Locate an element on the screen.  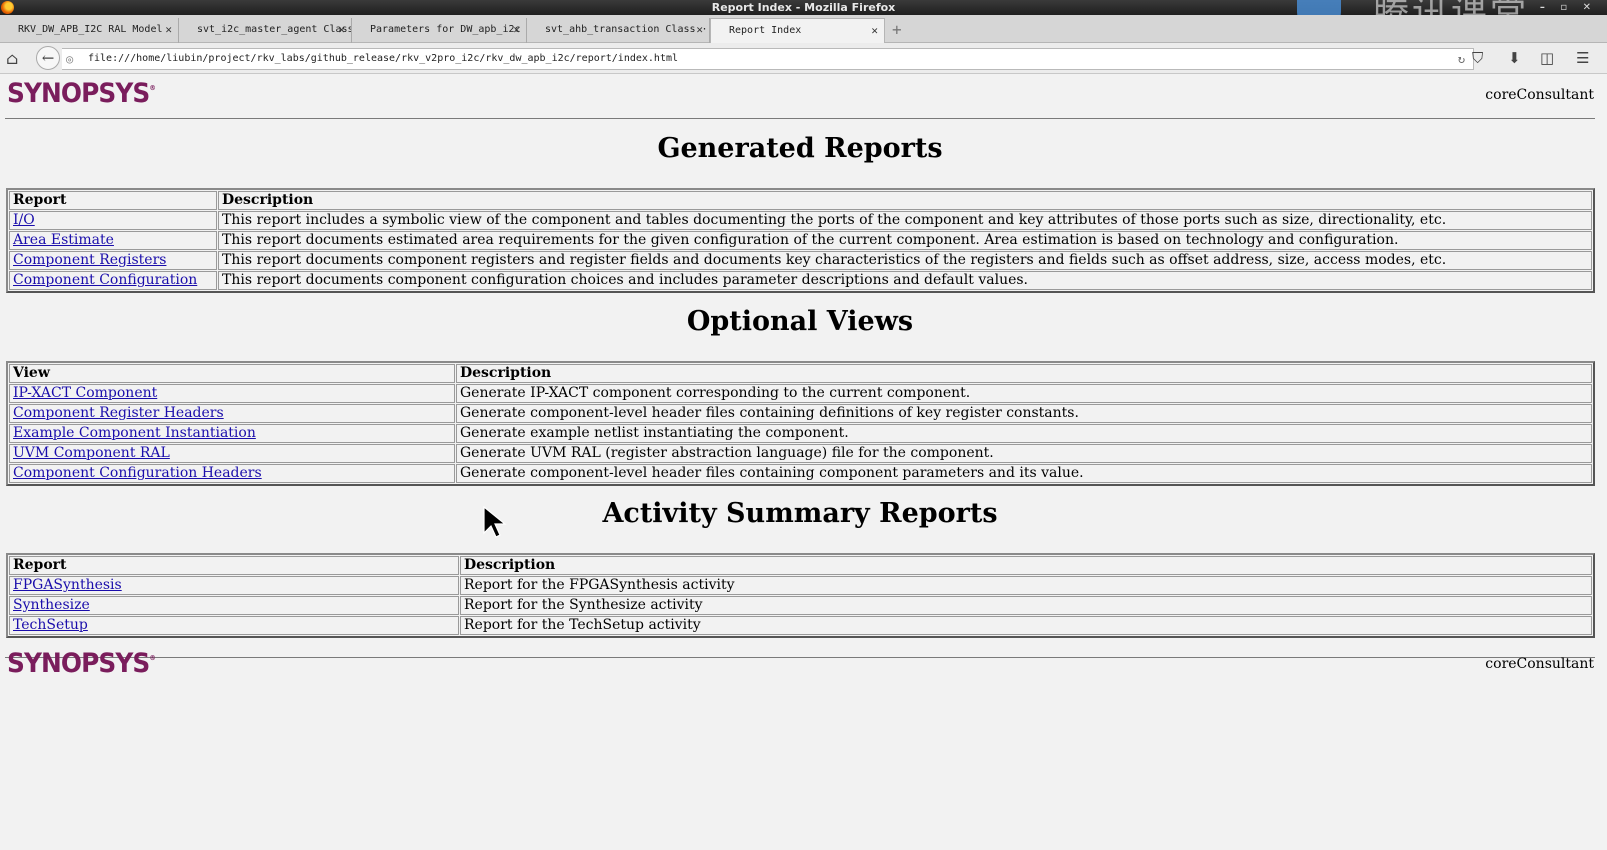
table-cell: TechSetup is located at coordinates (234, 625).